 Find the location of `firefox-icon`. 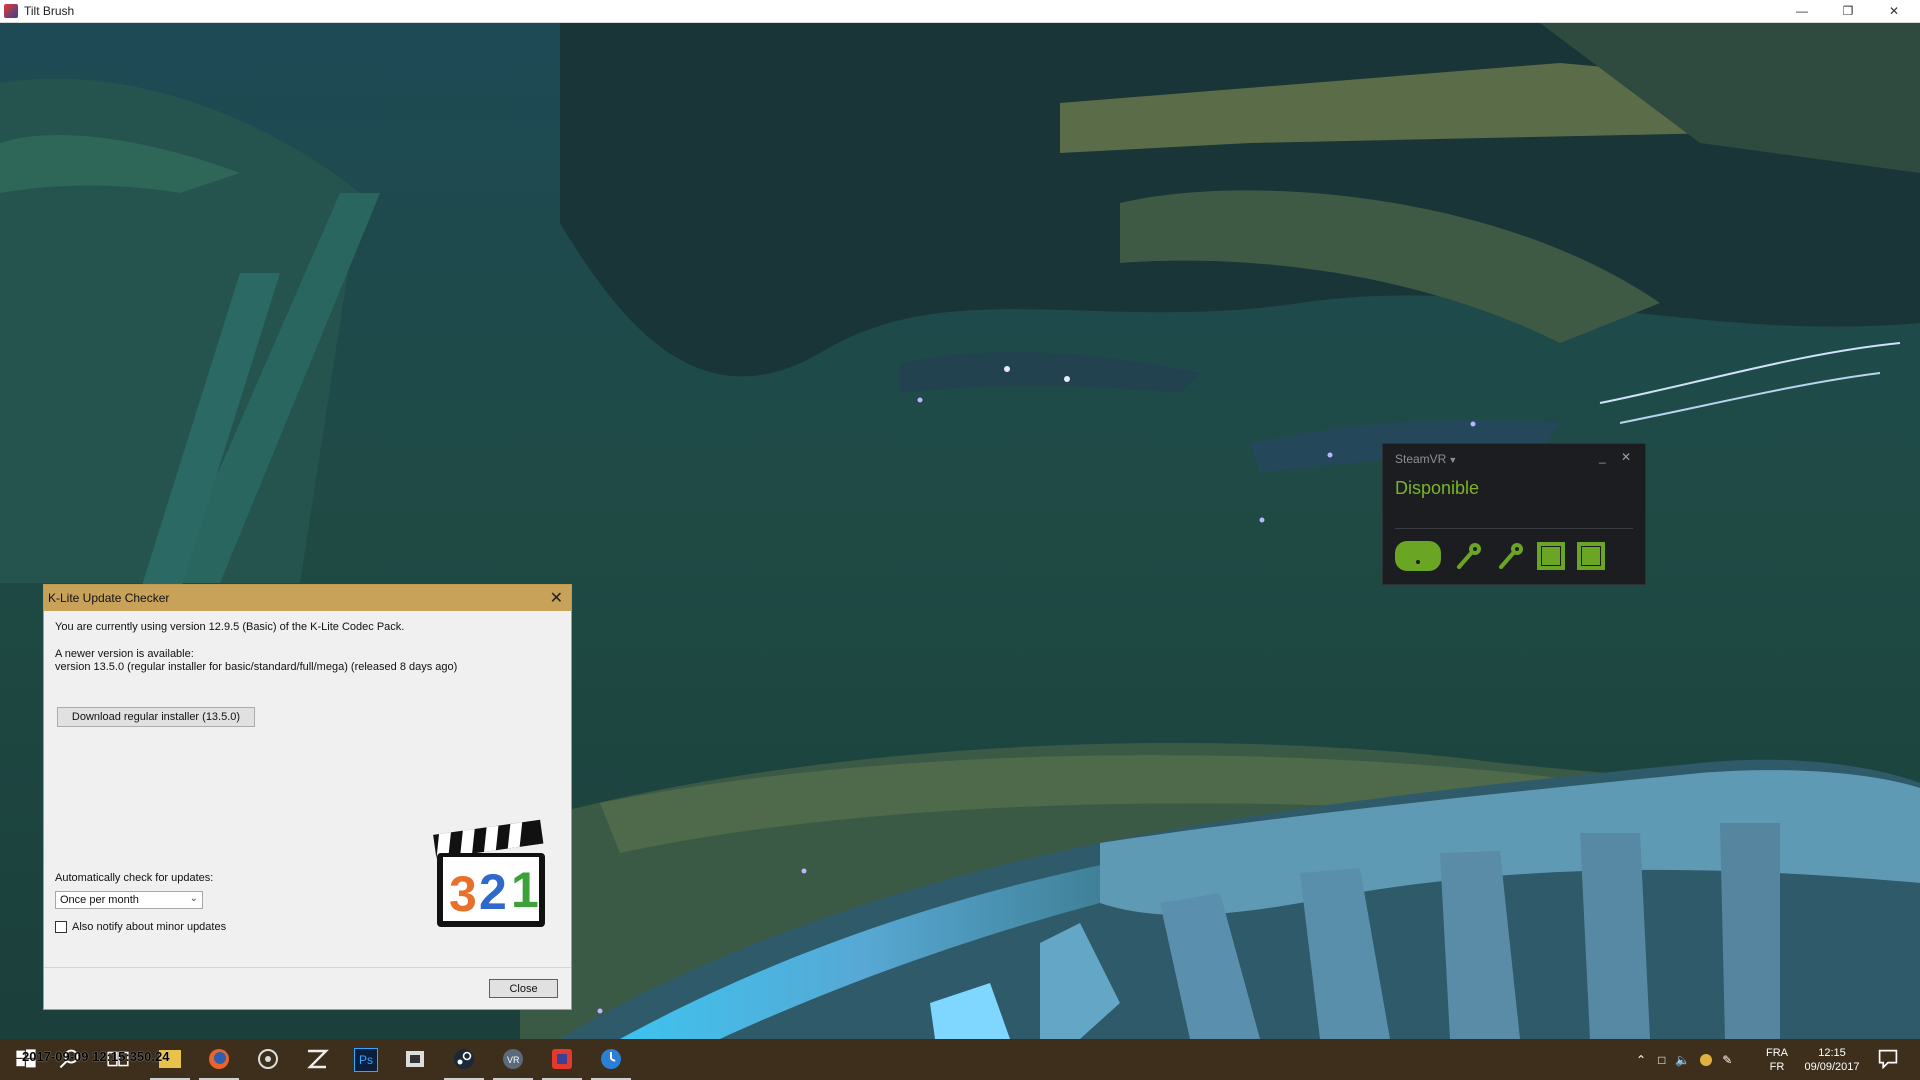

firefox-icon is located at coordinates (219, 1059).